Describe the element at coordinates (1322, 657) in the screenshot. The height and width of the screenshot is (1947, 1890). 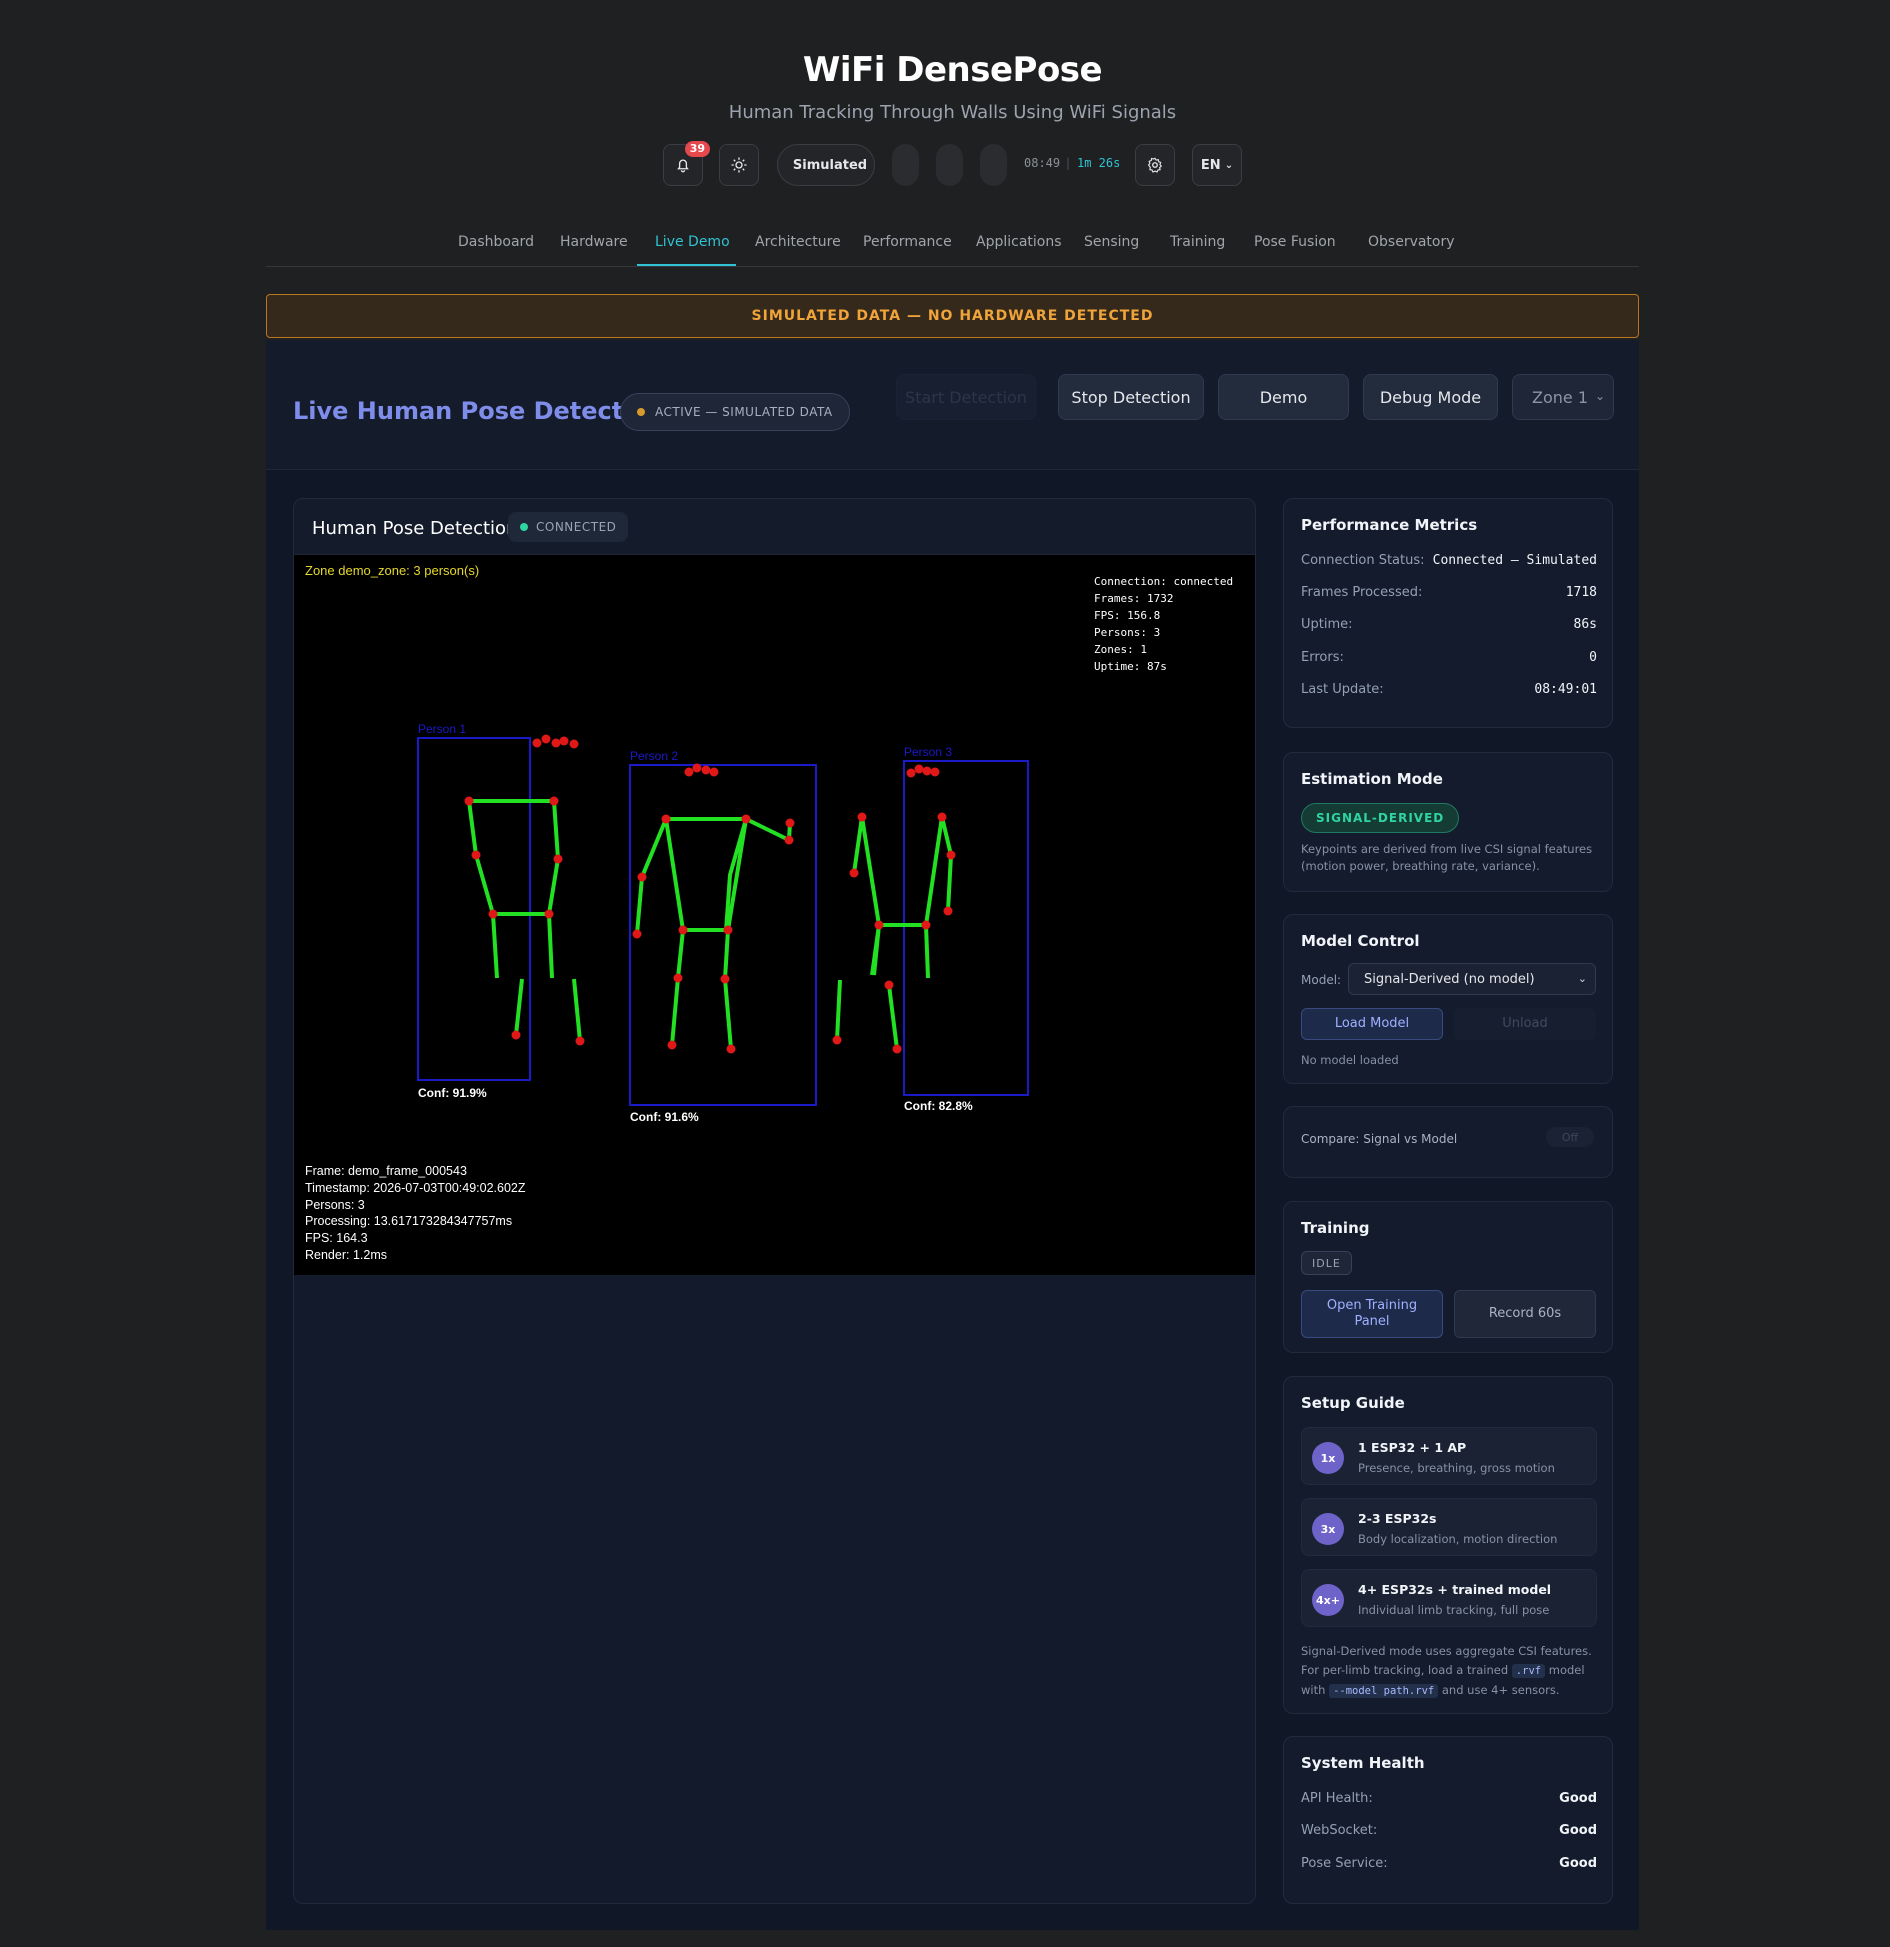
I see `metric-label: Errors:` at that location.